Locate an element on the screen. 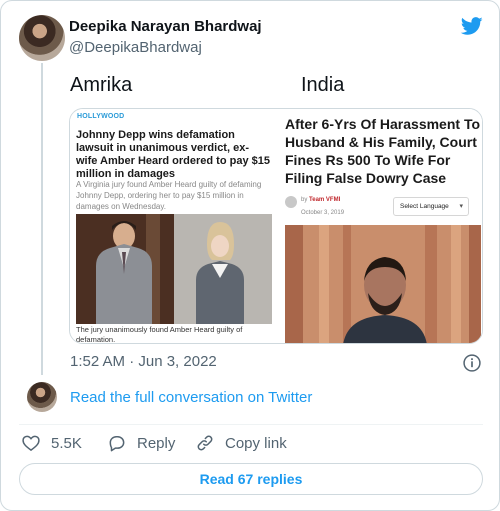  tweet-text-right: India is located at coordinates (323, 85).